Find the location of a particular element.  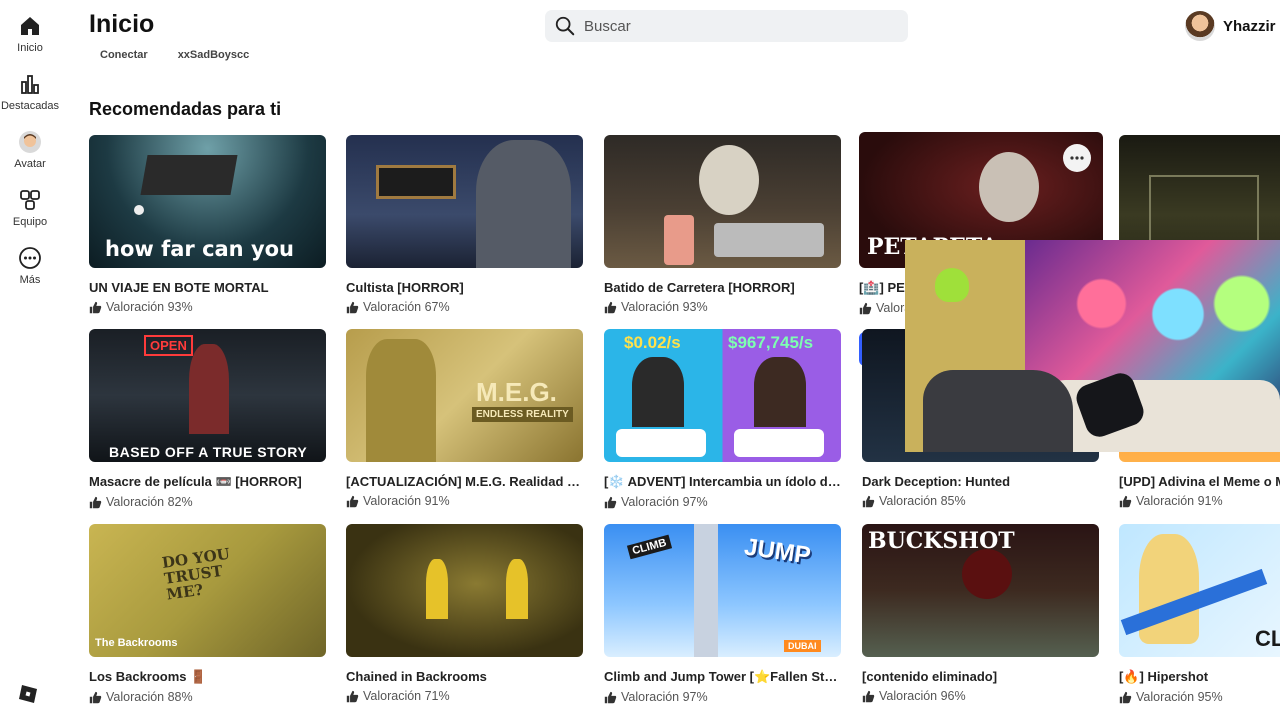

ellipsis-icon is located at coordinates (1077, 158).